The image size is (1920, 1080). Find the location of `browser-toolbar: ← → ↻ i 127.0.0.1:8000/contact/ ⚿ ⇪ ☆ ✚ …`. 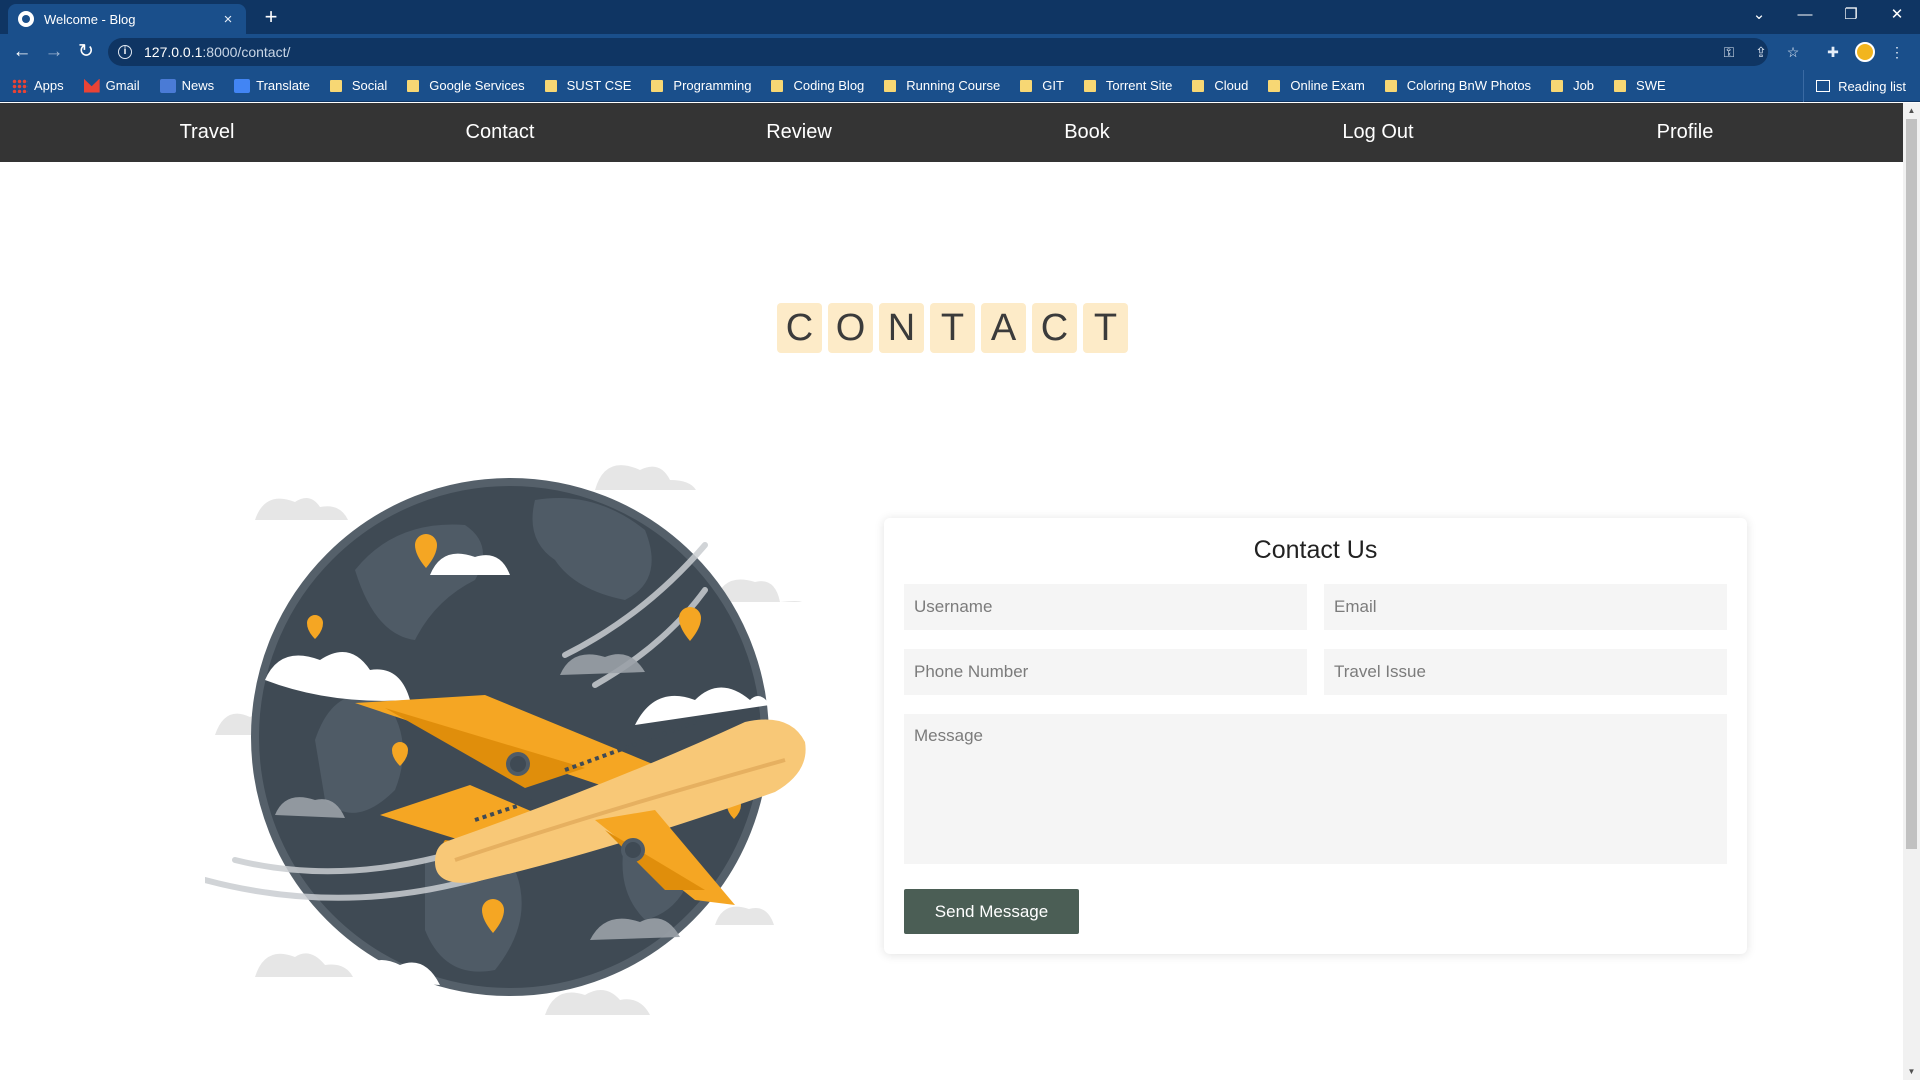

browser-toolbar: ← → ↻ i 127.0.0.1:8000/contact/ ⚿ ⇪ ☆ ✚ … is located at coordinates (960, 52).